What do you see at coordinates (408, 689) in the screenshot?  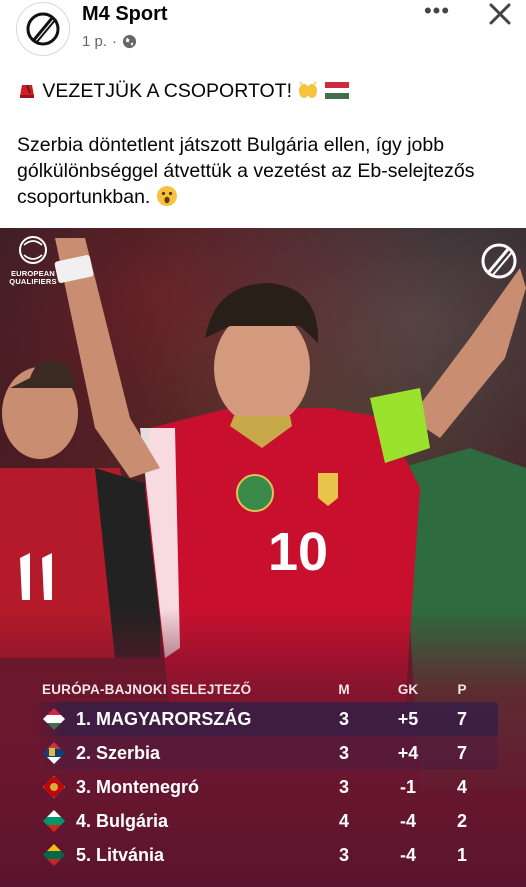 I see `col-header-gk: GK` at bounding box center [408, 689].